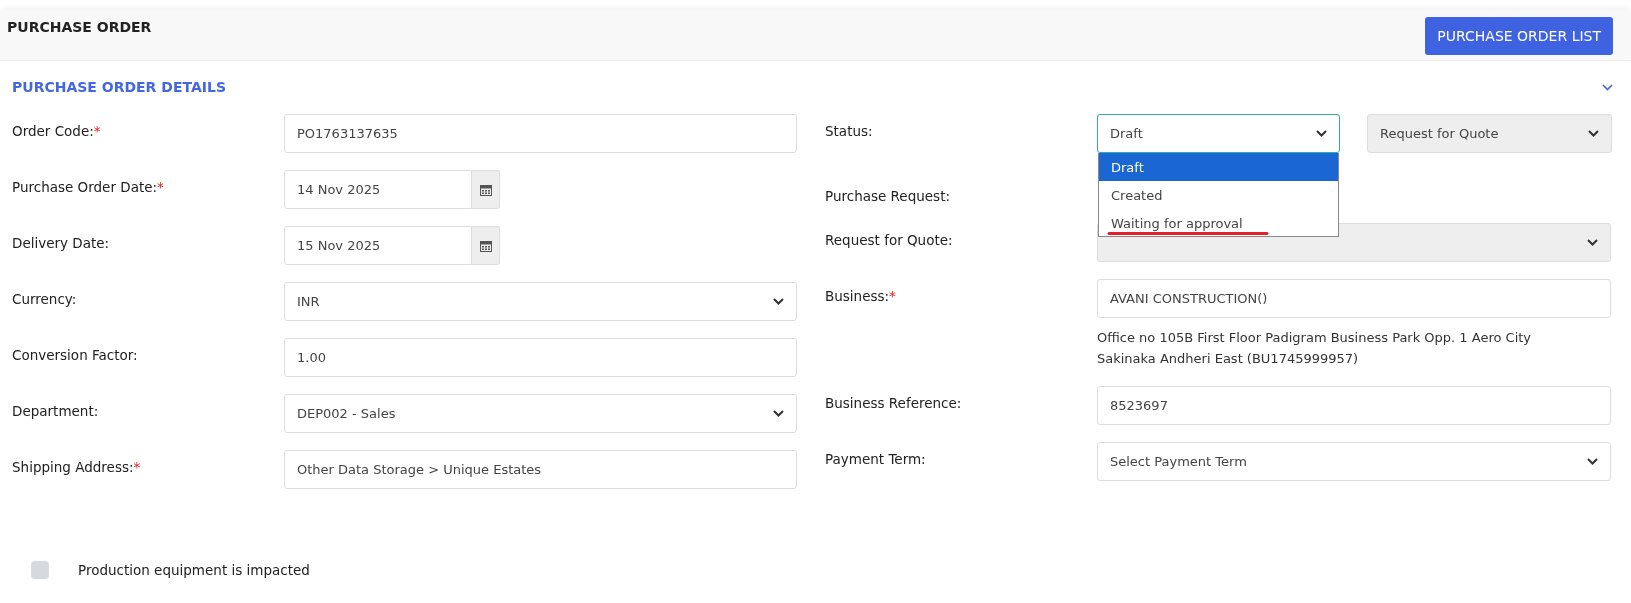 The image size is (1631, 603). I want to click on field-label: Currency:, so click(44, 298).